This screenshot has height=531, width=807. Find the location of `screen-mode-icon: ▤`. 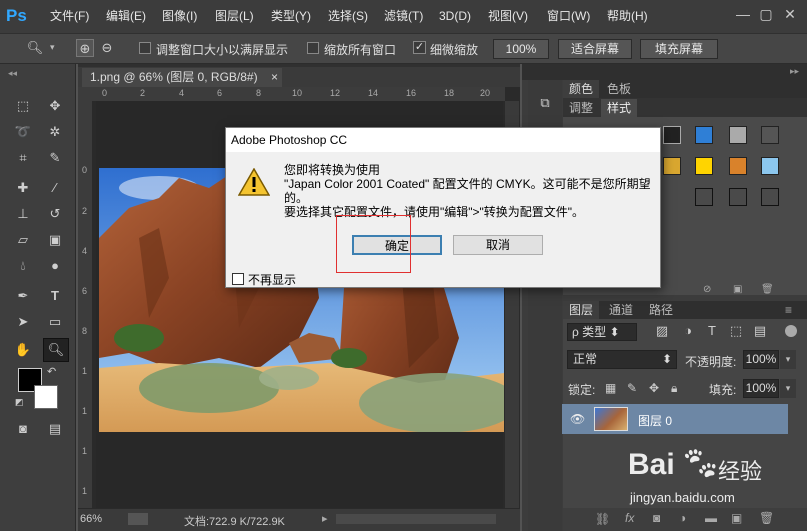

screen-mode-icon: ▤ is located at coordinates (55, 429).